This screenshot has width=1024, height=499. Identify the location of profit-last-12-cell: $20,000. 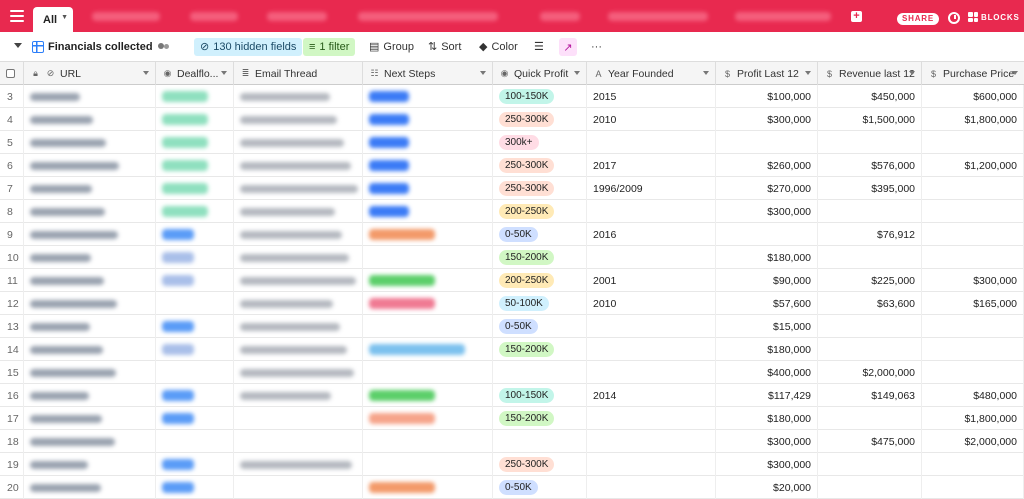
(767, 487).